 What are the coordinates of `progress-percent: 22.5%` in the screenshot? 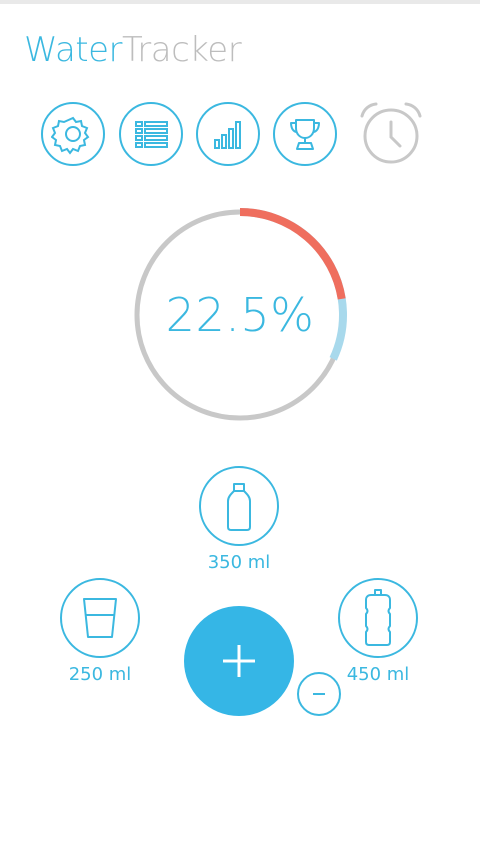 It's located at (240, 315).